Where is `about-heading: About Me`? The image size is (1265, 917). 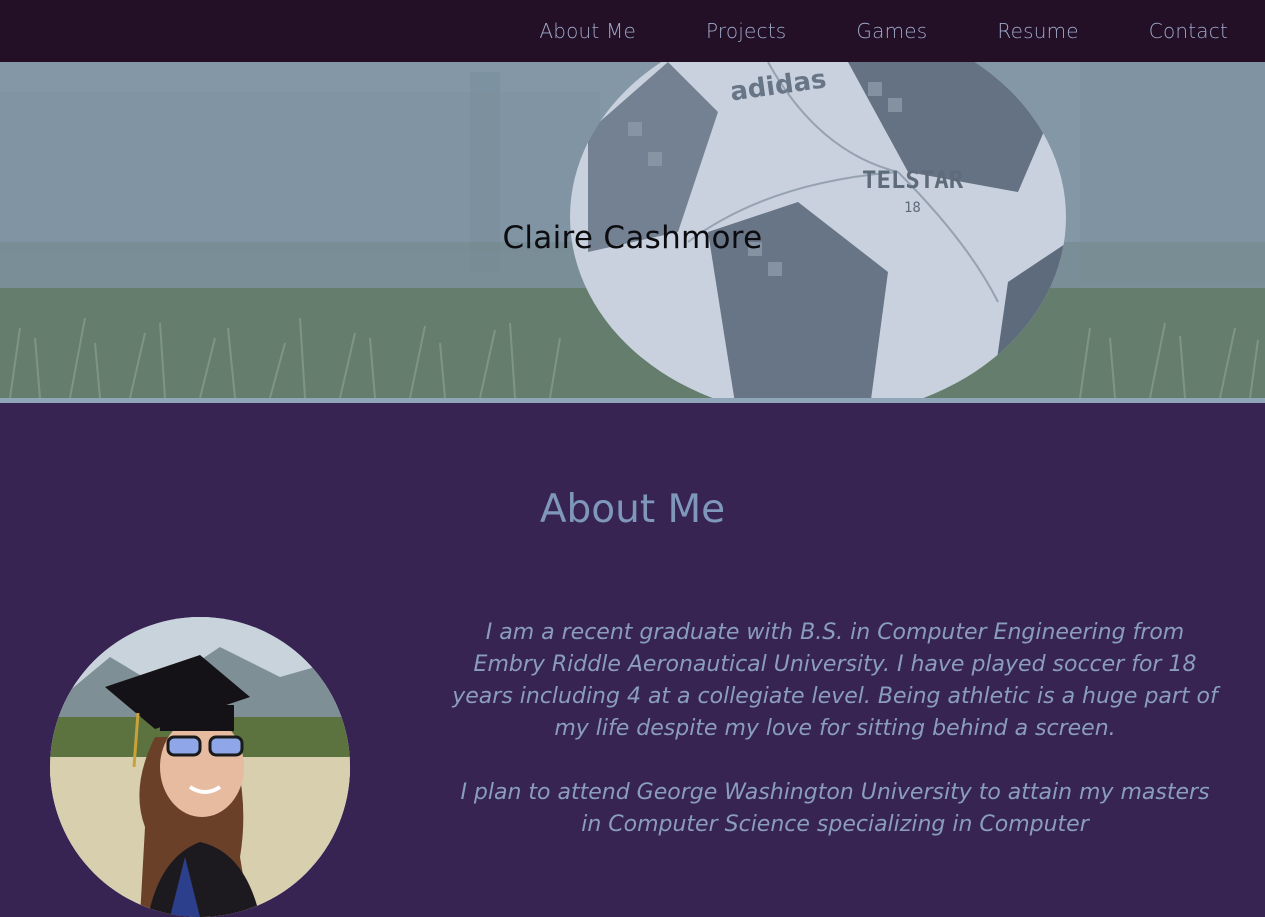 about-heading: About Me is located at coordinates (632, 509).